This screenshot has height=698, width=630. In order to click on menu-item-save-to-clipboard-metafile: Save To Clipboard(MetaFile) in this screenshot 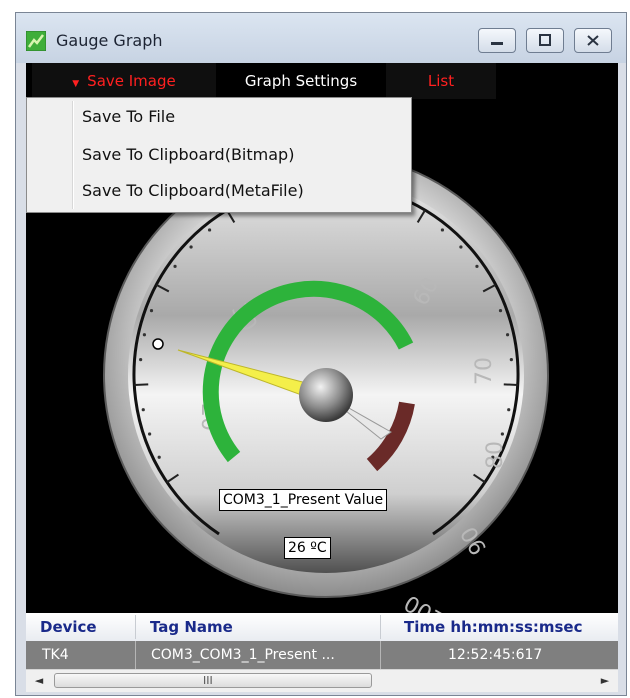, I will do `click(219, 191)`.